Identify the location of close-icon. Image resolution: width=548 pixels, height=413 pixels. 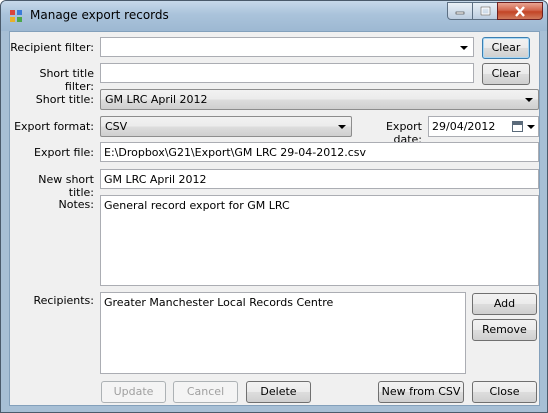
(520, 11).